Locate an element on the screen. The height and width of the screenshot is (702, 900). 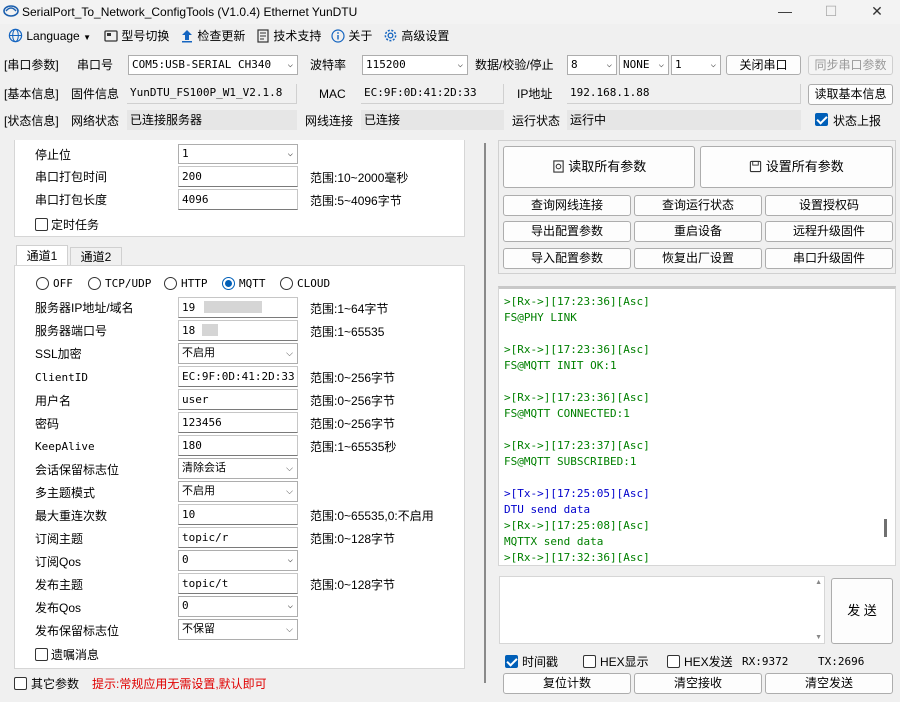
port-select: COM5:USB-SERIAL CH340 ⌵ is located at coordinates (213, 65).